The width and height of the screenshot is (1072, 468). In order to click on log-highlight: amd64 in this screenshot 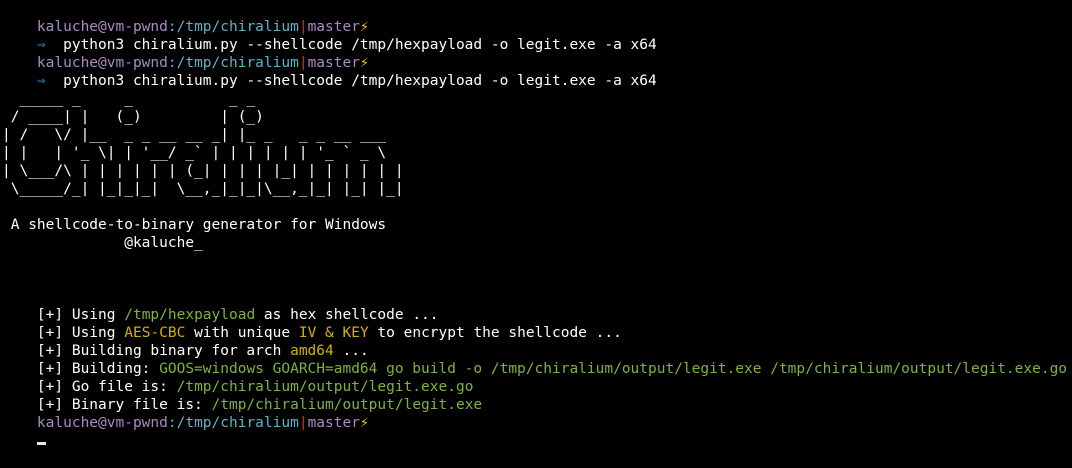, I will do `click(312, 351)`.